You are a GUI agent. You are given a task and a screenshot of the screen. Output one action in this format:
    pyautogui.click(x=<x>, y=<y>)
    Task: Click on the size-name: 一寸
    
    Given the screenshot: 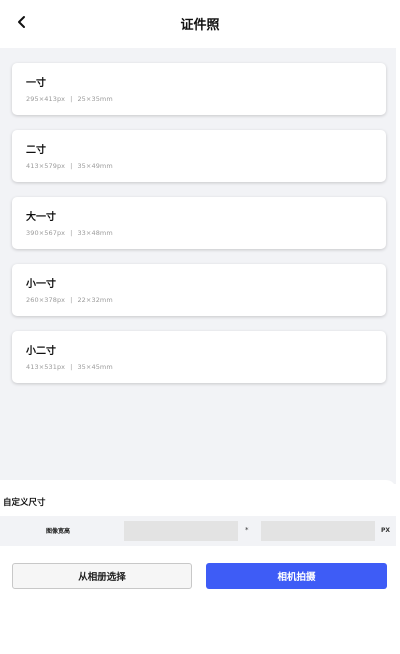 What is the action you would take?
    pyautogui.click(x=36, y=83)
    